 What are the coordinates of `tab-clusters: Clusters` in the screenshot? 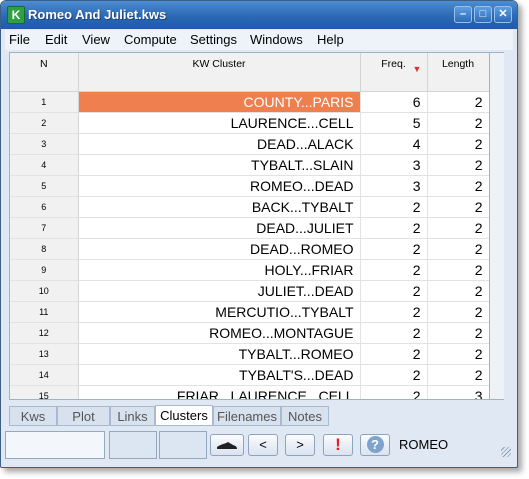 It's located at (184, 415).